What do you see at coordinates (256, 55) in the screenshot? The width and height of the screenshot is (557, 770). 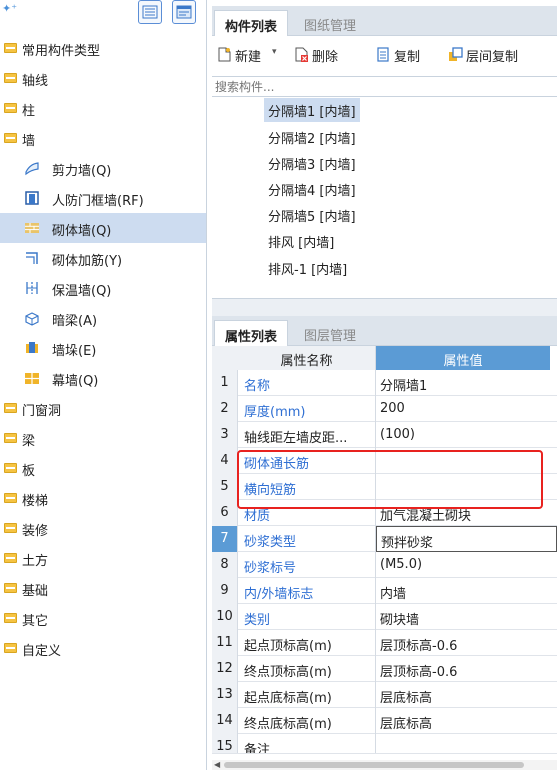 I see `new-button: 新建 ▾` at bounding box center [256, 55].